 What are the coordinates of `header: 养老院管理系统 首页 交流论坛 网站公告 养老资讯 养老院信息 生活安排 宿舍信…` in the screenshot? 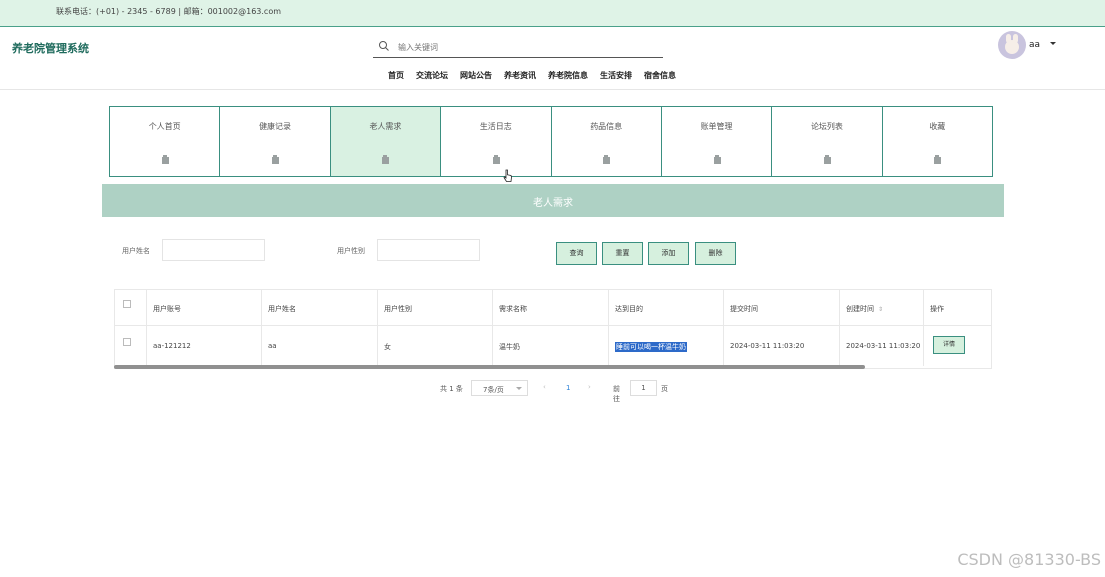 It's located at (552, 59).